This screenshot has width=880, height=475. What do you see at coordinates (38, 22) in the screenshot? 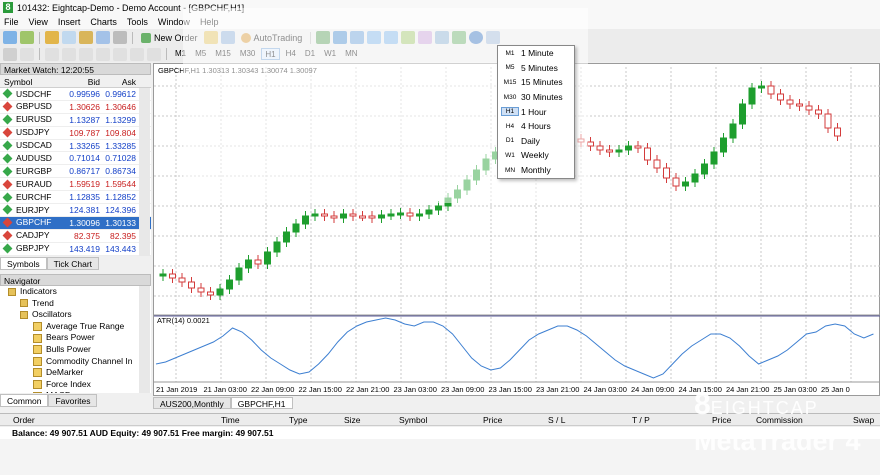
I see `menu-view: View` at bounding box center [38, 22].